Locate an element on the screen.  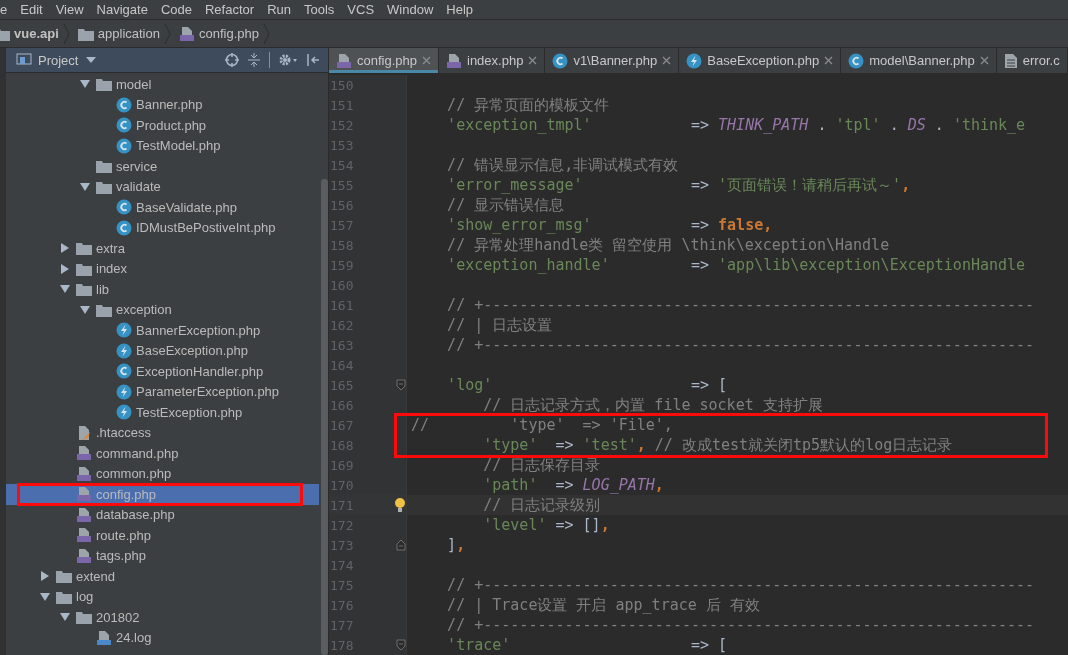
menu-item: Run is located at coordinates (279, 9).